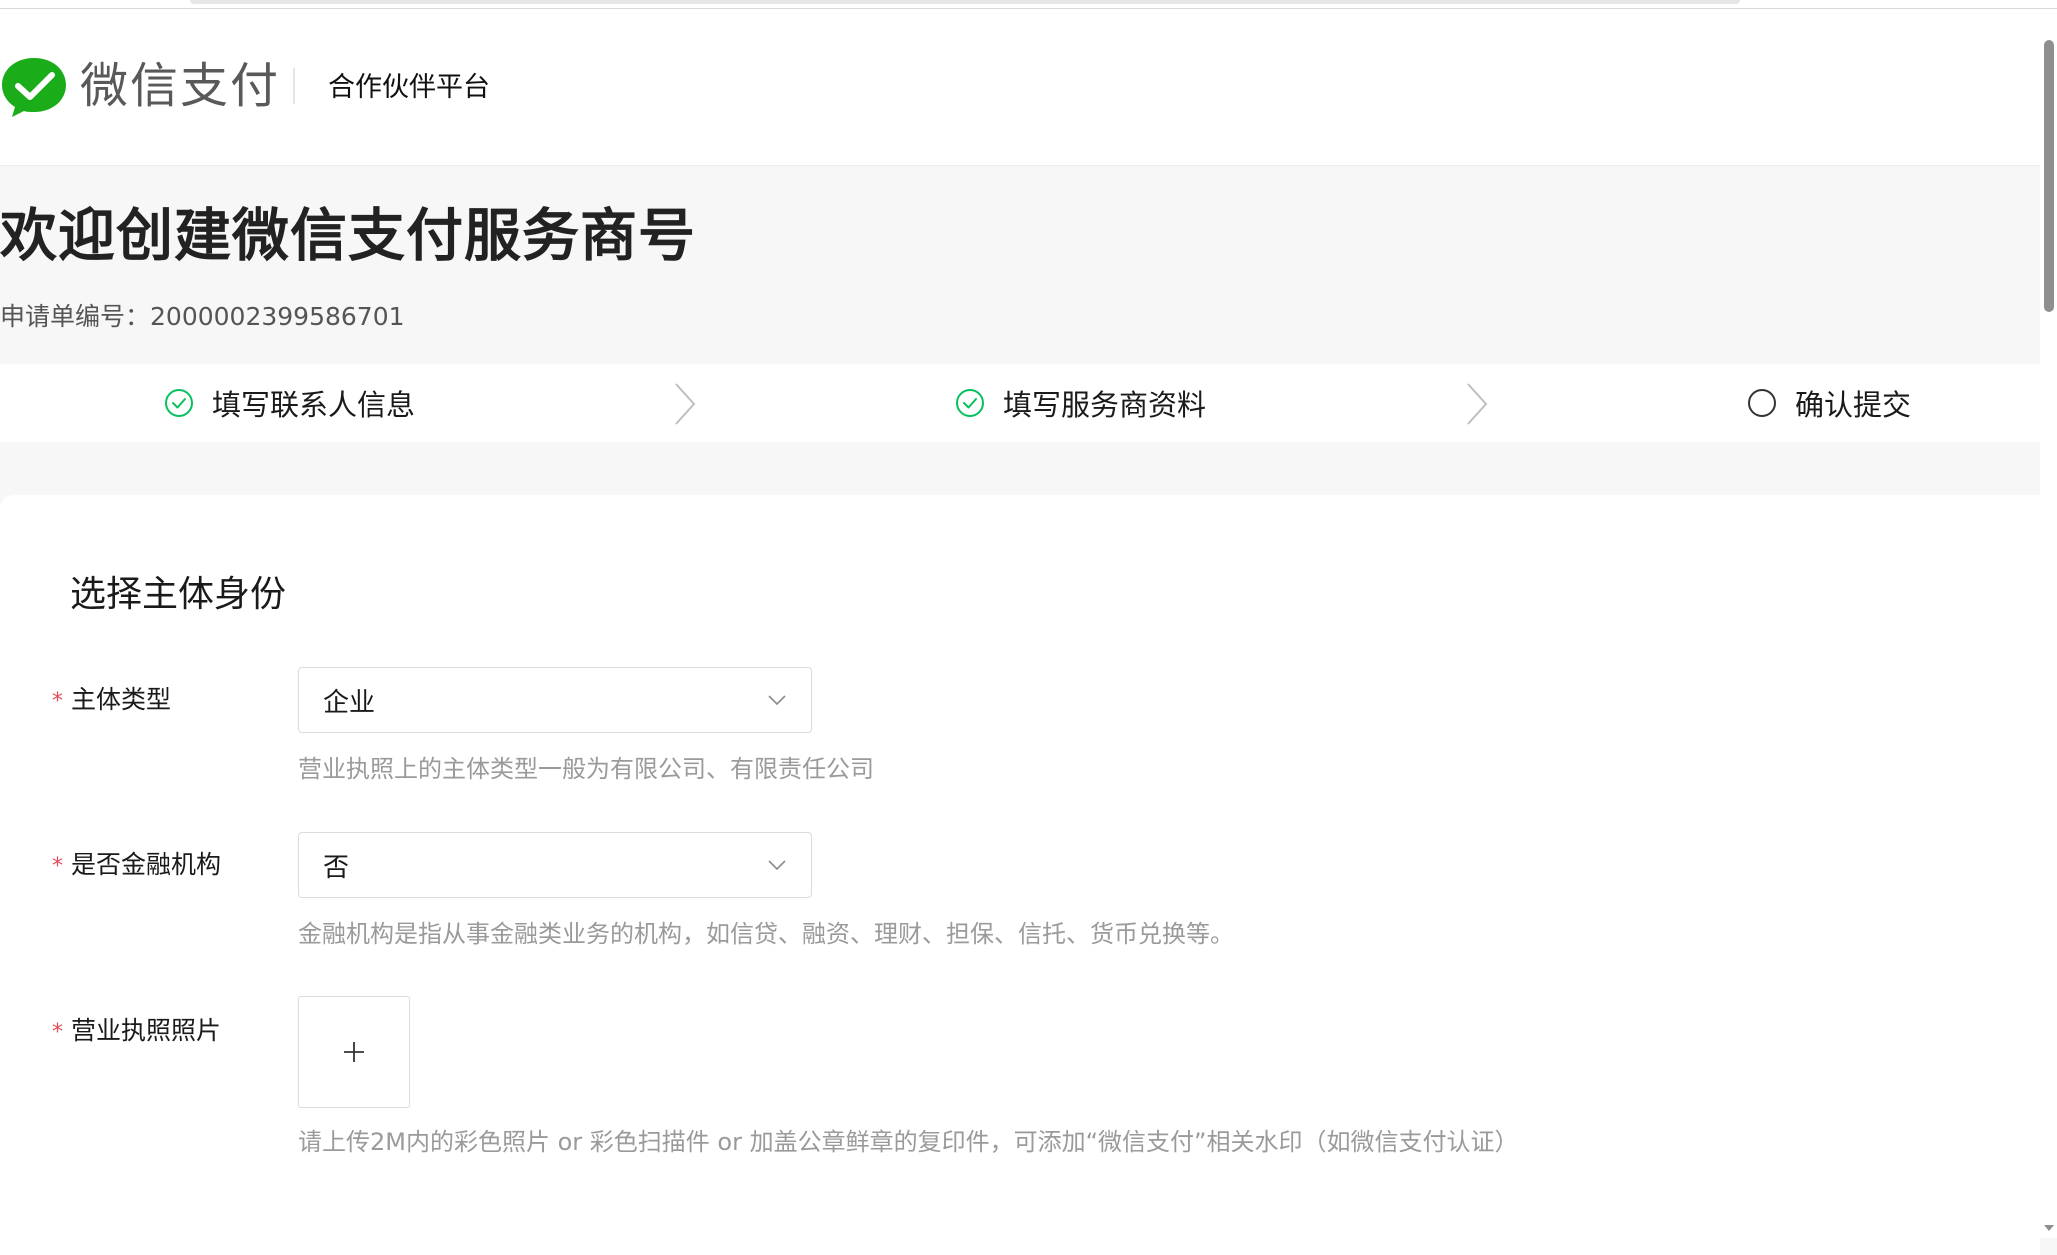  What do you see at coordinates (1105, 405) in the screenshot?
I see `step-label: 填写服务商资料` at bounding box center [1105, 405].